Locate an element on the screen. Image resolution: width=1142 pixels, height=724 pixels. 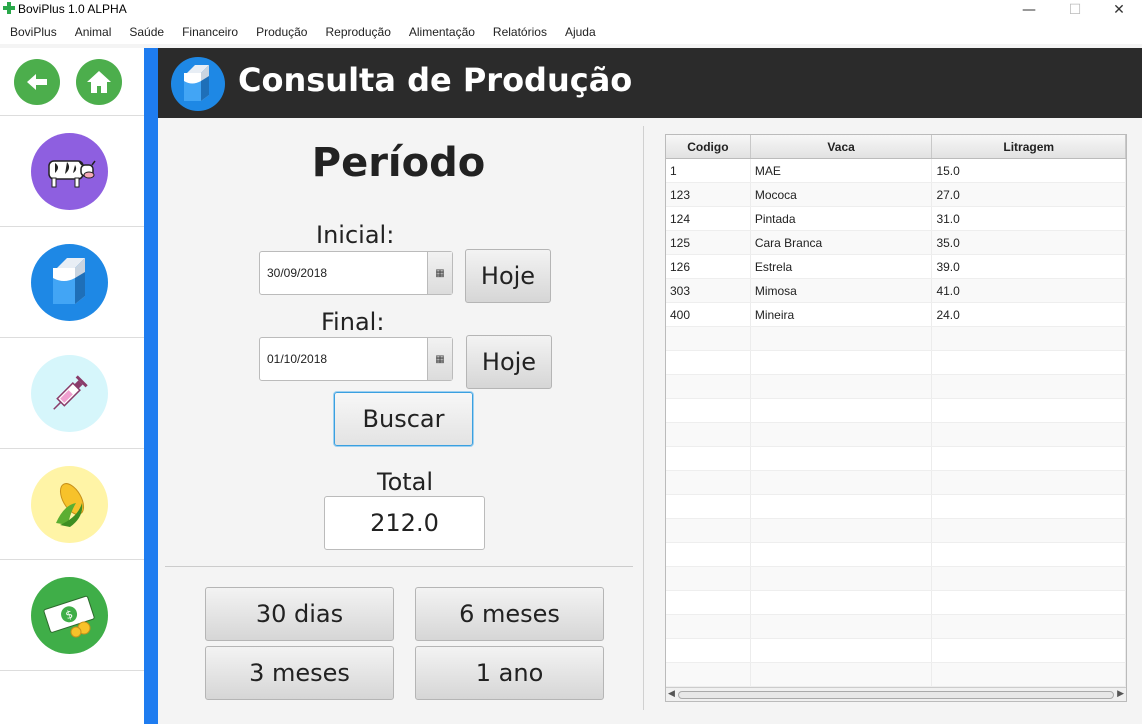
table-cell: 35.0 is located at coordinates (1029, 242).